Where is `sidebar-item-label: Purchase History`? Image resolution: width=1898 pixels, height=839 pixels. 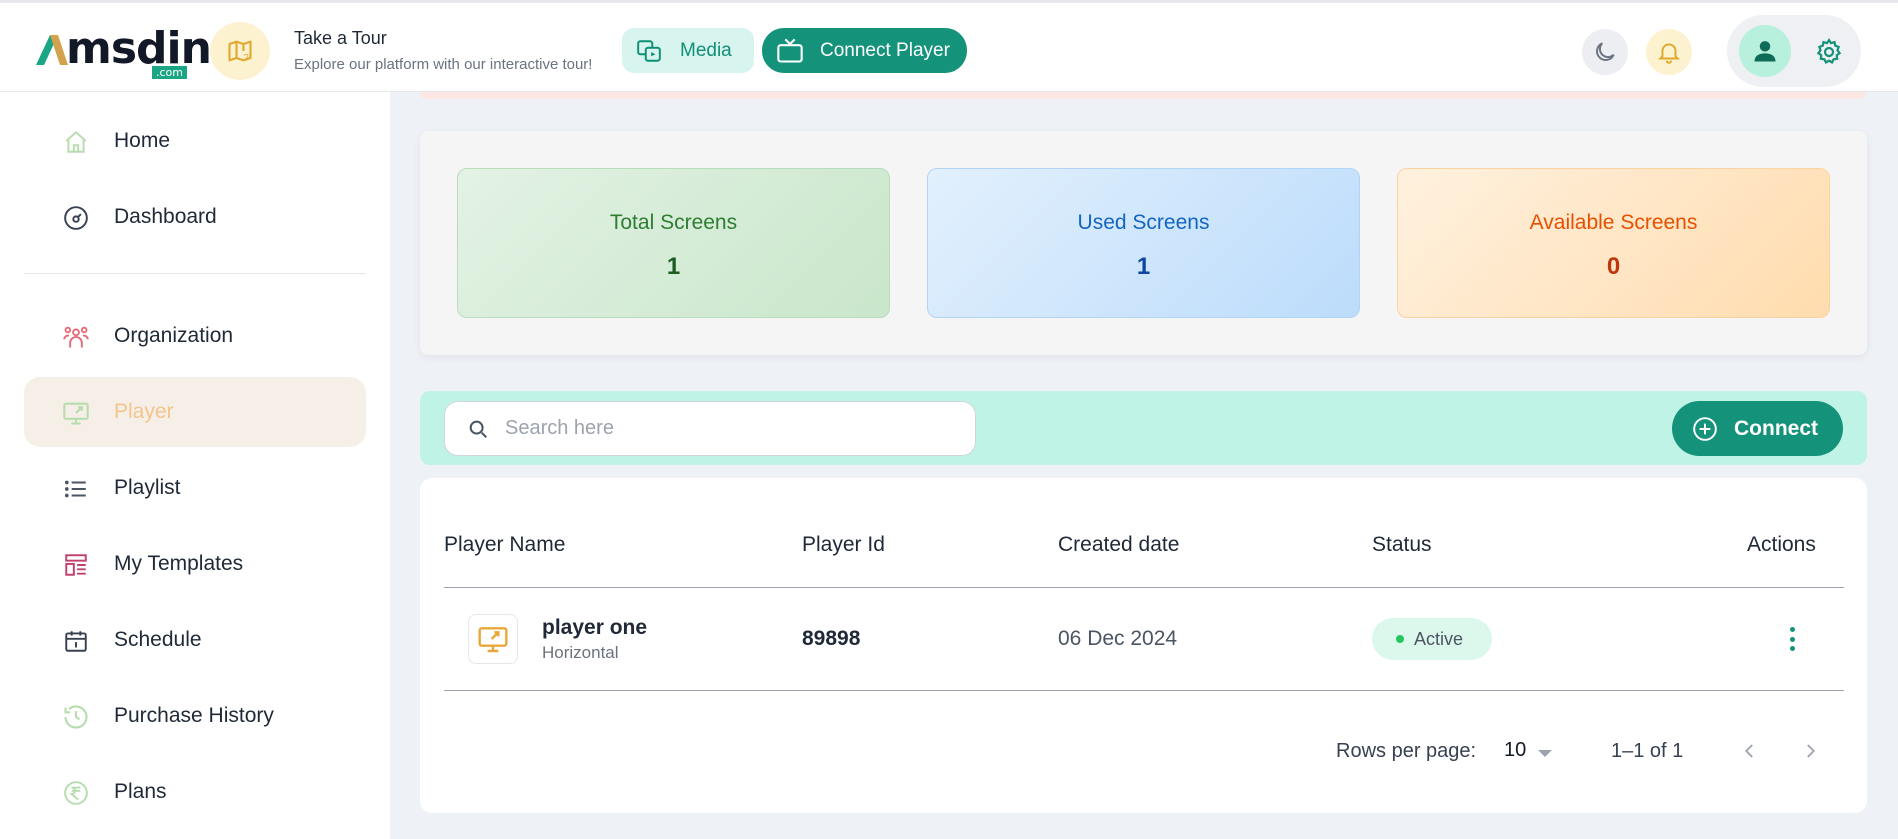
sidebar-item-label: Purchase History is located at coordinates (194, 715).